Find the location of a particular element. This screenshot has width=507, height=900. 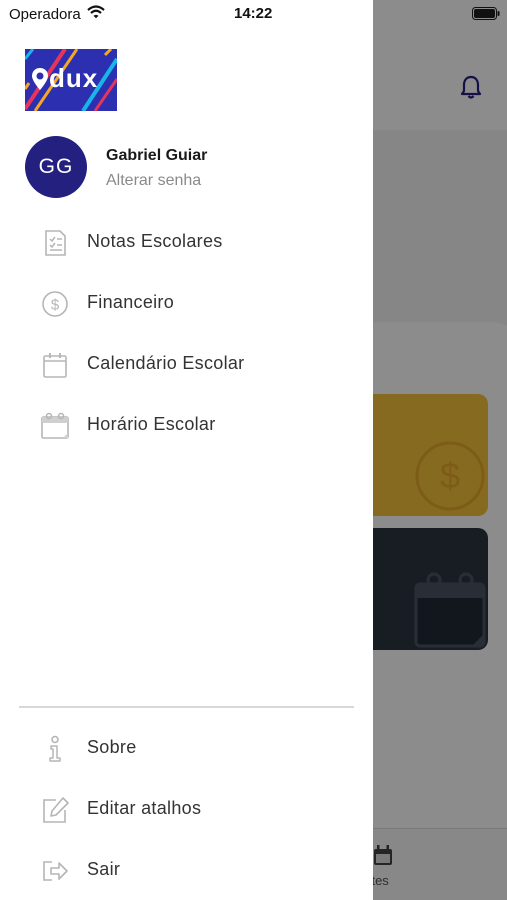

menu-item-calendario-escolar: Calendário Escolar is located at coordinates (186, 364).